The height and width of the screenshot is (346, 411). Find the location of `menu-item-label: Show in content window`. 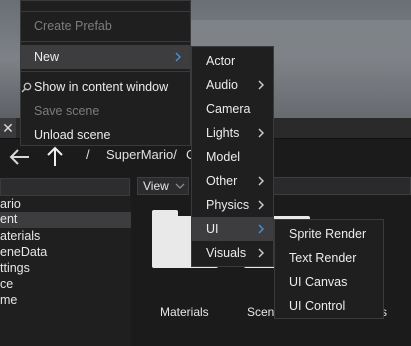

menu-item-label: Show in content window is located at coordinates (101, 87).